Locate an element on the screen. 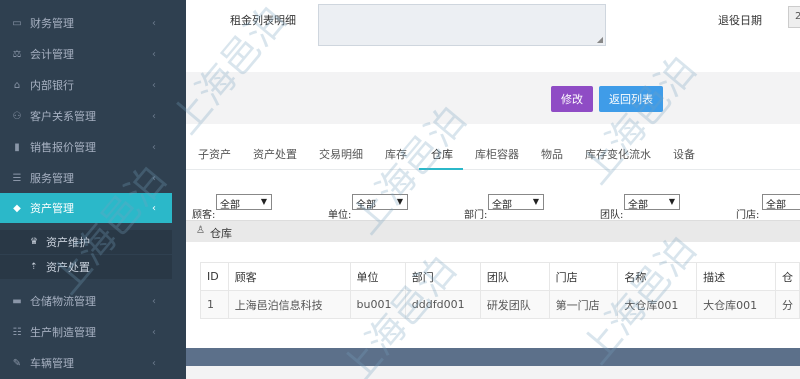  sidebar-item-sales-quote: ▮ 销售报价管理 ‹ is located at coordinates (86, 147).